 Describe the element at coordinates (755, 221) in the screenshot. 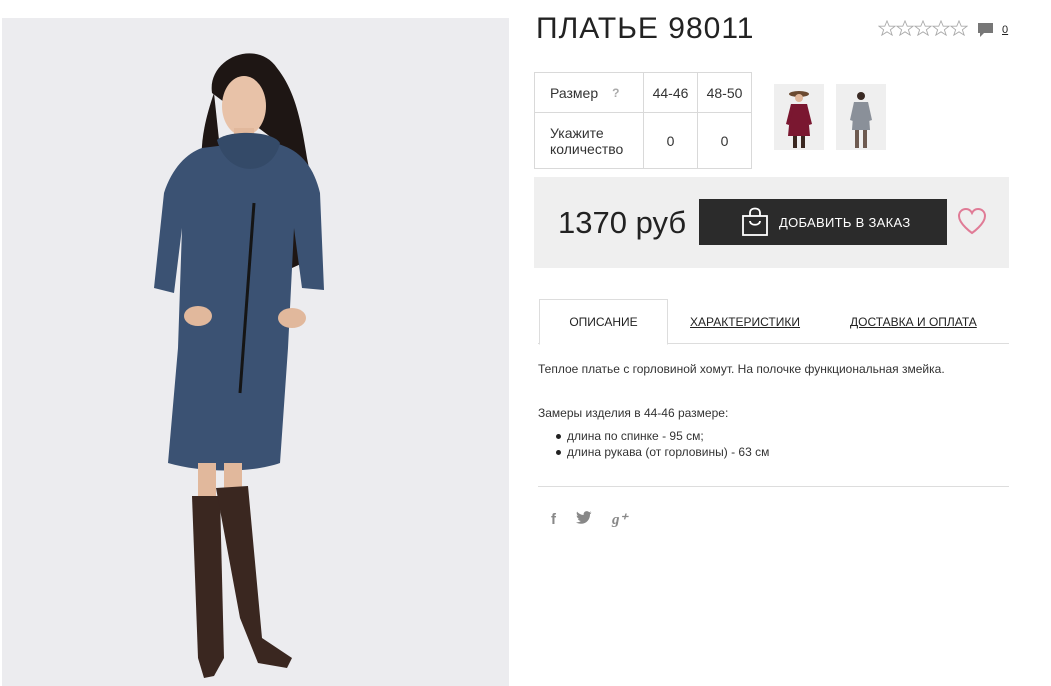

I see `shopping-bag-icon` at that location.